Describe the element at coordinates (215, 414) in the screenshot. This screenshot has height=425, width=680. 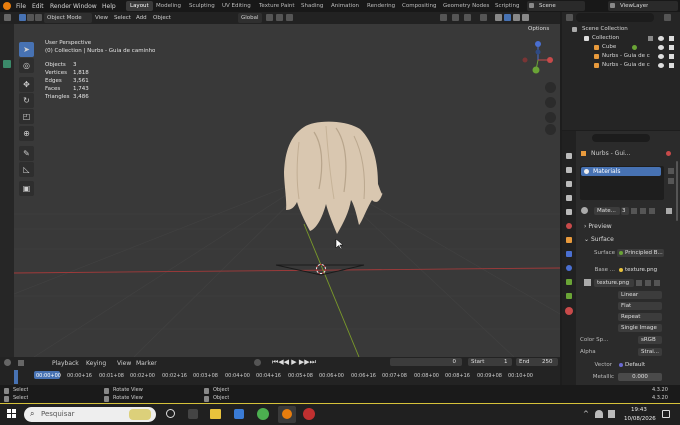
I see `file-explorer-icon` at that location.